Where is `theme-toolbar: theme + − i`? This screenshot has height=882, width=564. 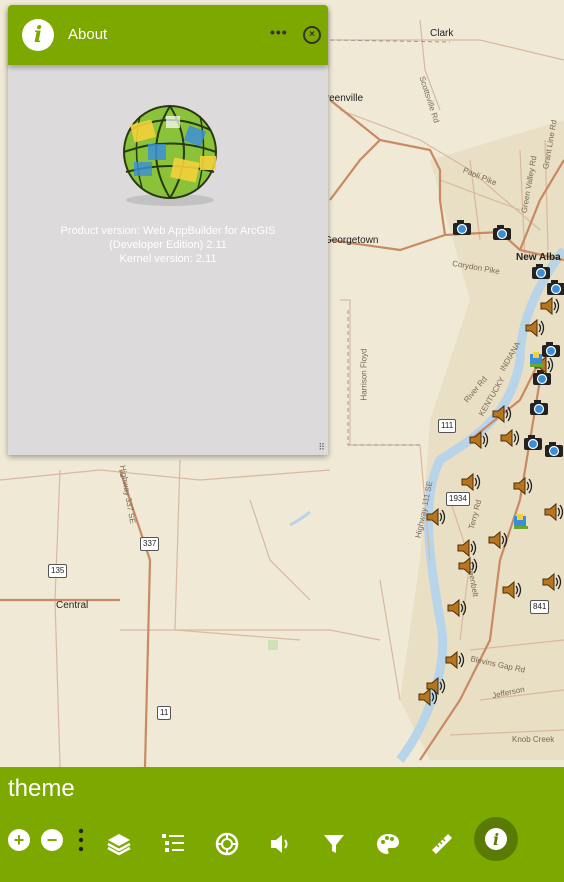 theme-toolbar: theme + − i is located at coordinates (282, 824).